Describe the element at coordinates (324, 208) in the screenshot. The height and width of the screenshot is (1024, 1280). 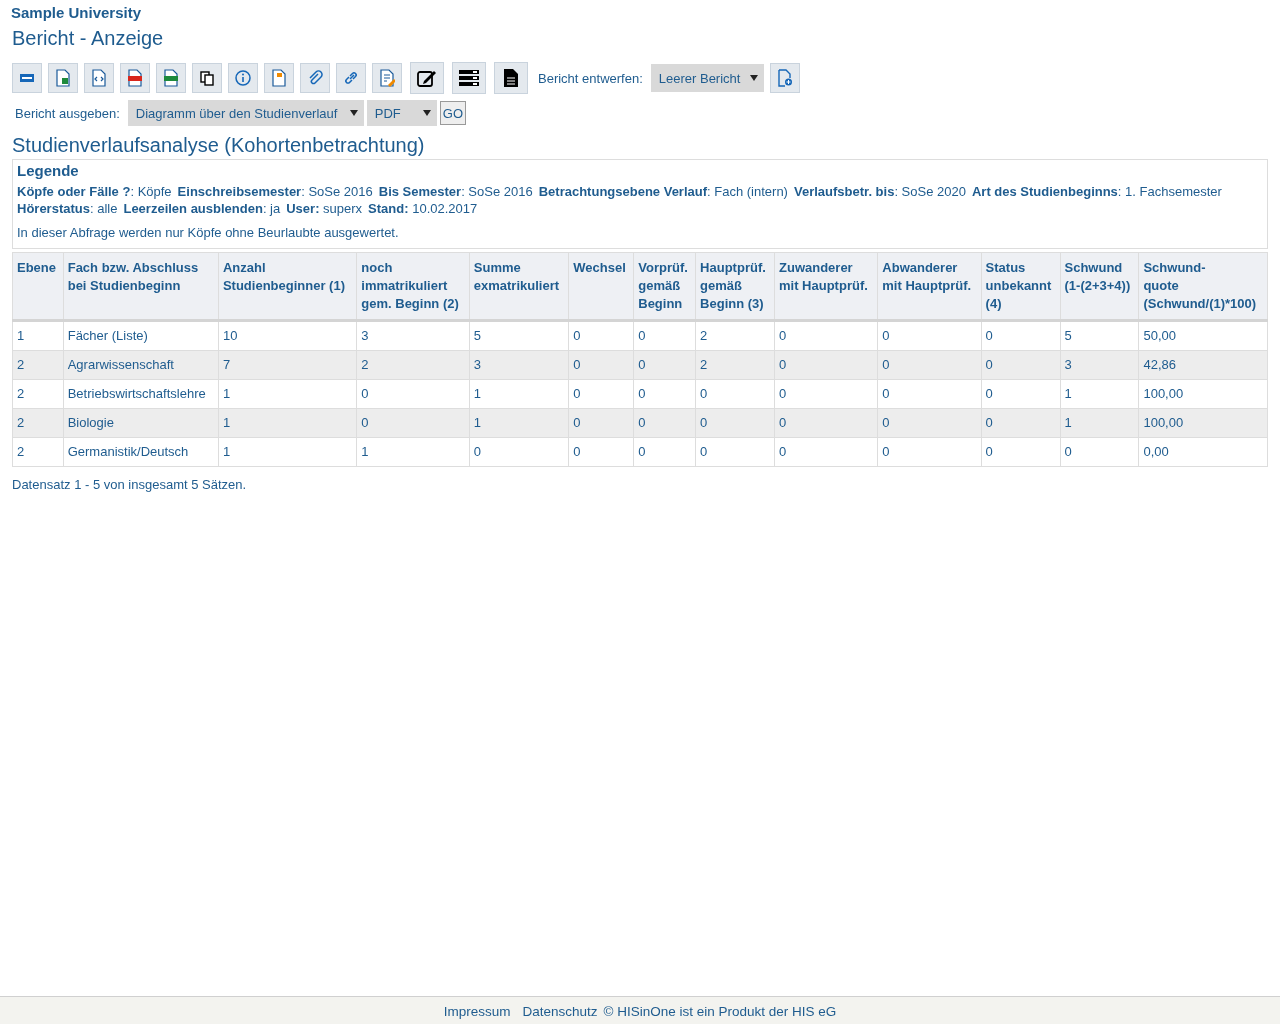
I see `legend-entry: User: superx` at that location.